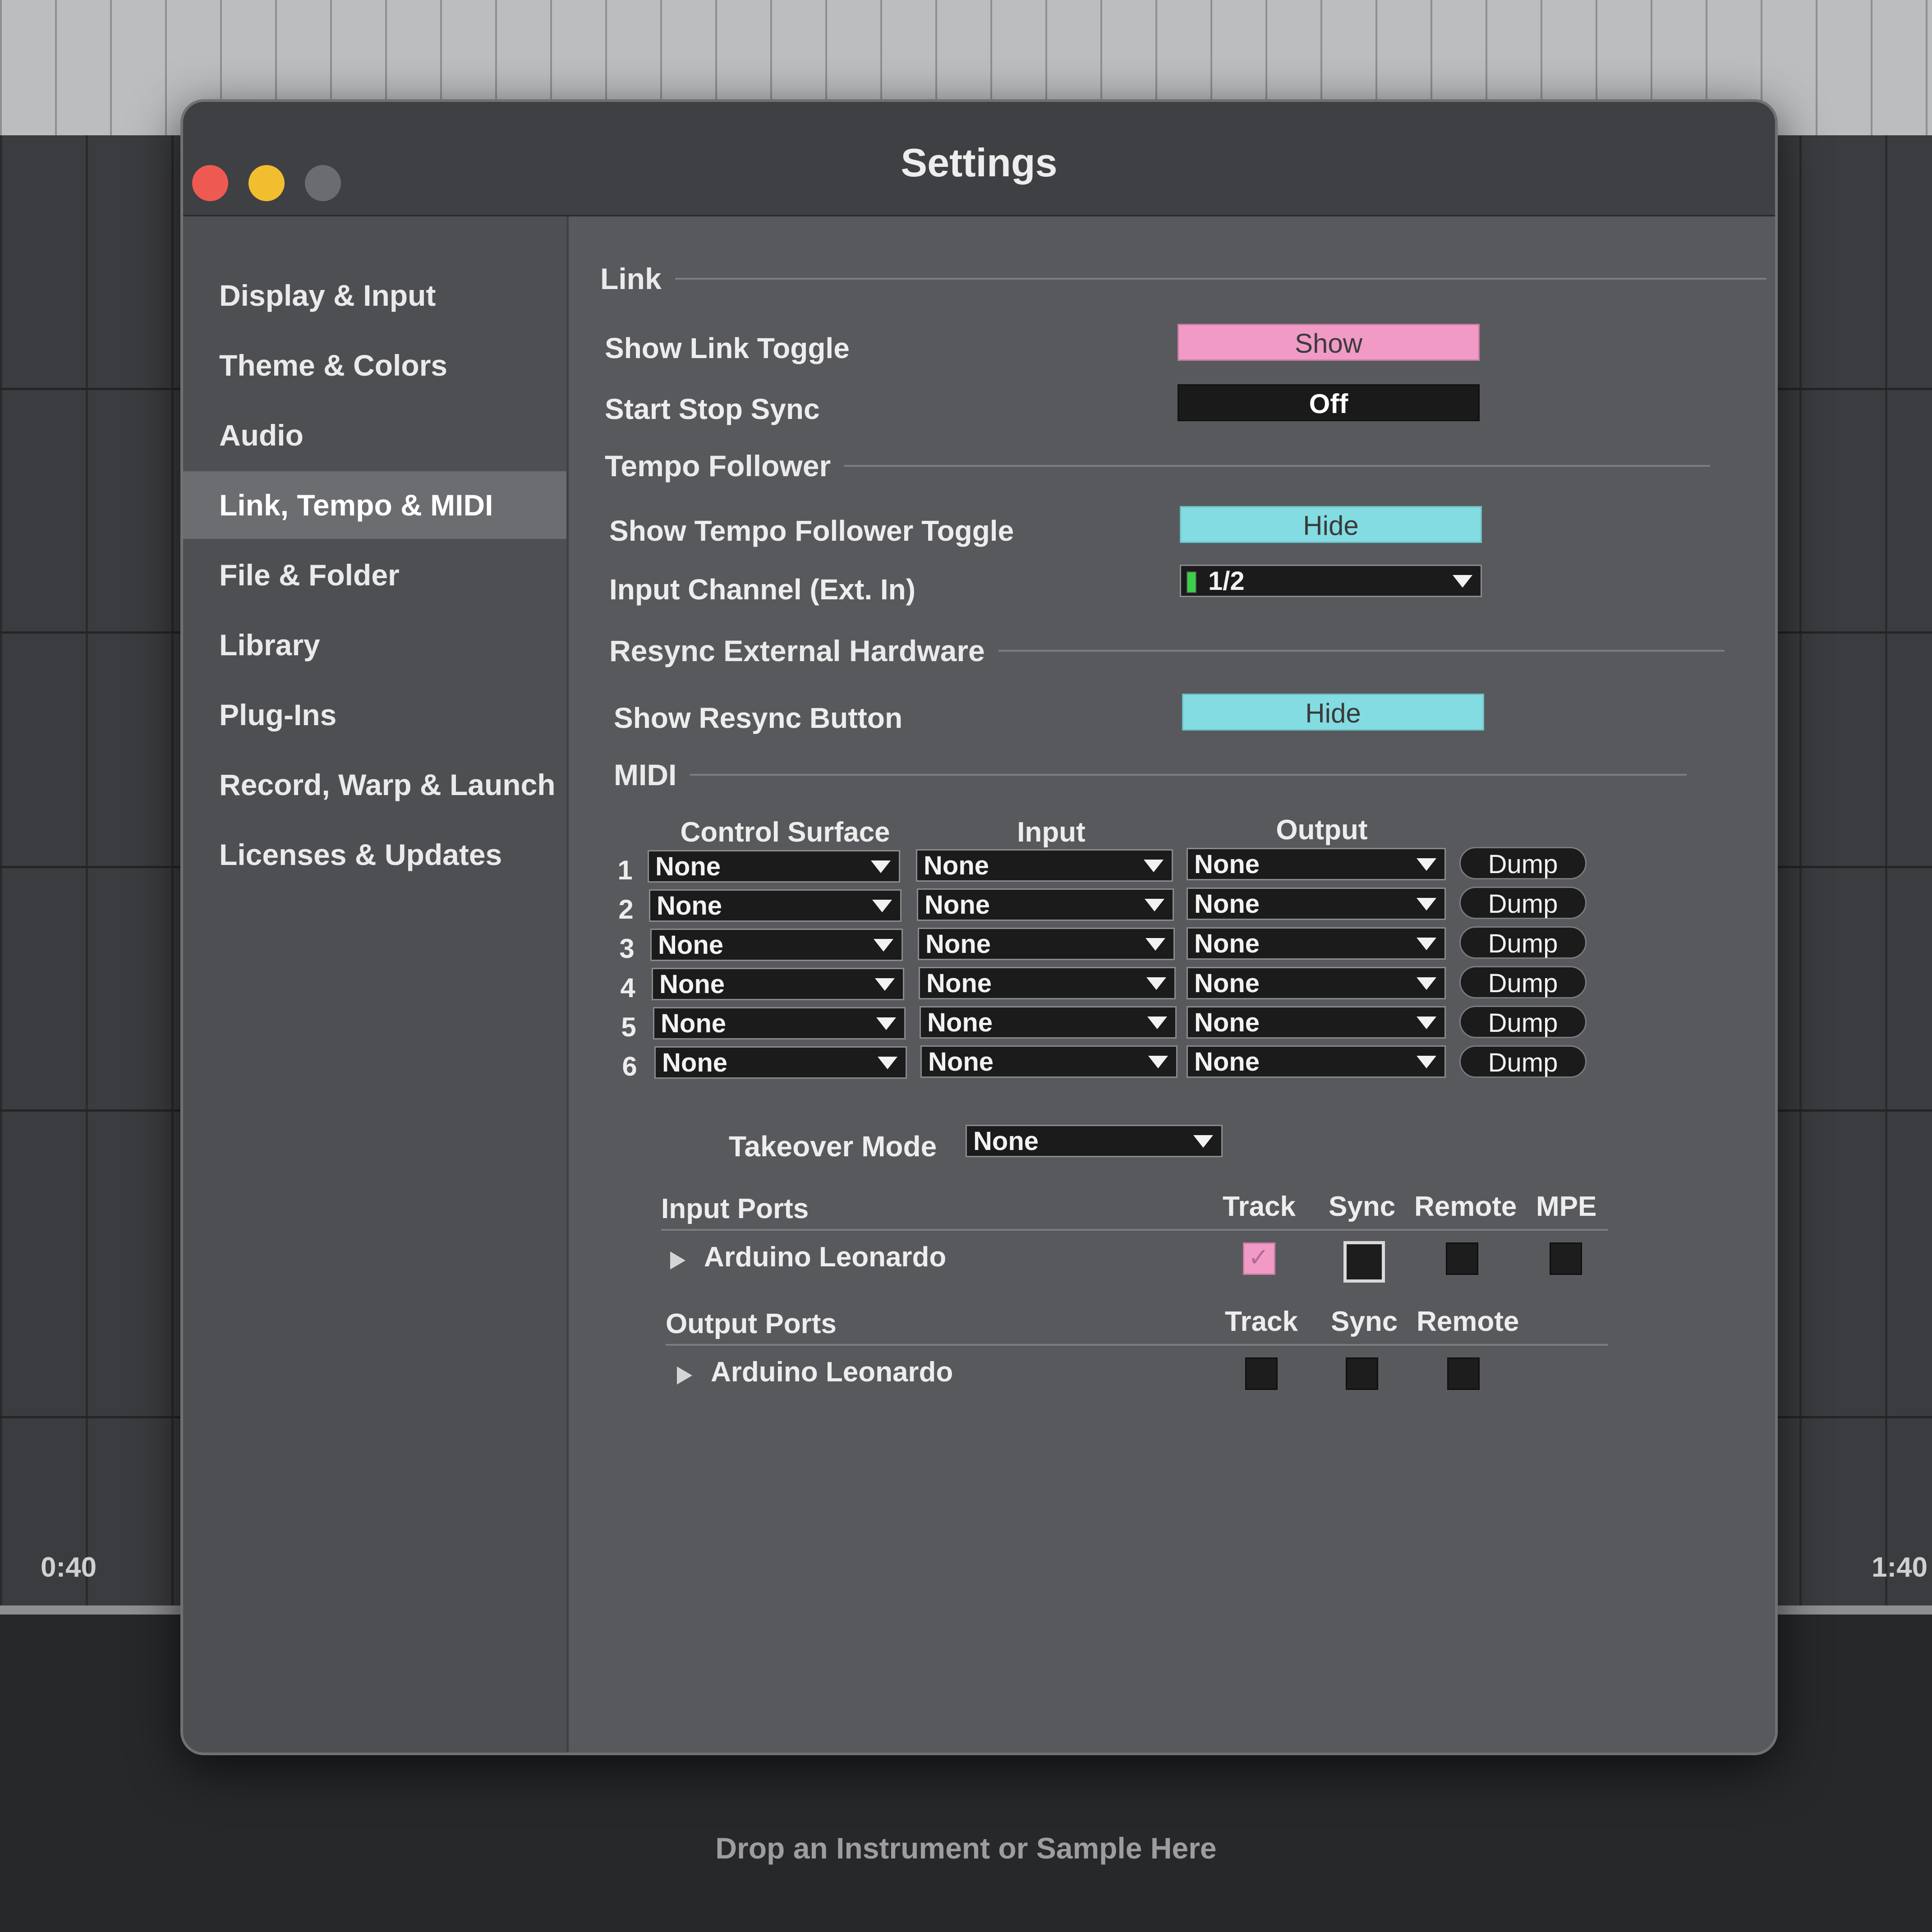 Image resolution: width=1932 pixels, height=1932 pixels. I want to click on time-marker-right: 1:40, so click(1900, 1567).